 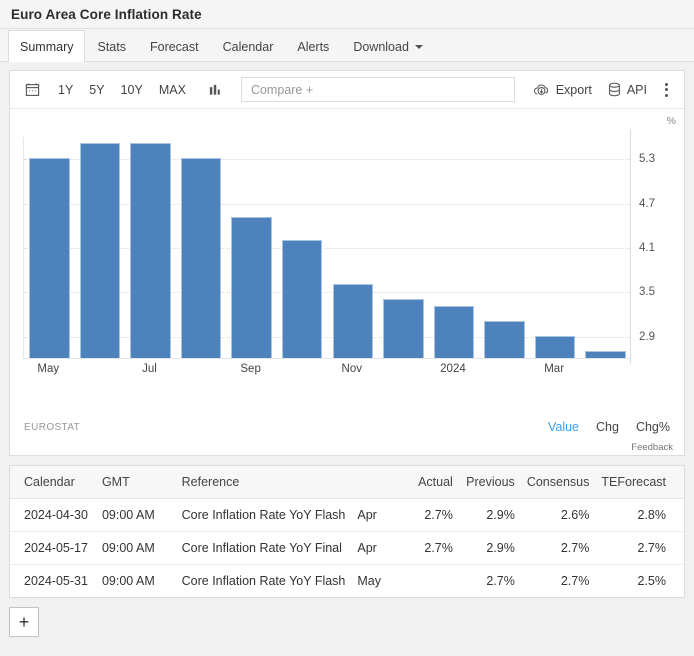 What do you see at coordinates (172, 90) in the screenshot?
I see `range-button-max: MAX` at bounding box center [172, 90].